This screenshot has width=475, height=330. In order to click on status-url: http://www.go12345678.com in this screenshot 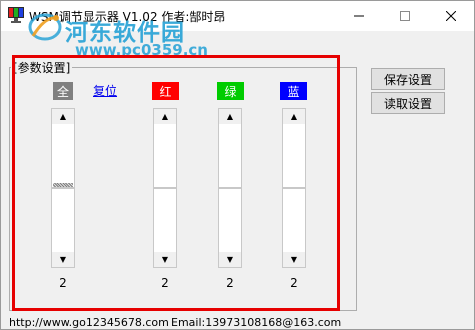, I will do `click(89, 322)`.